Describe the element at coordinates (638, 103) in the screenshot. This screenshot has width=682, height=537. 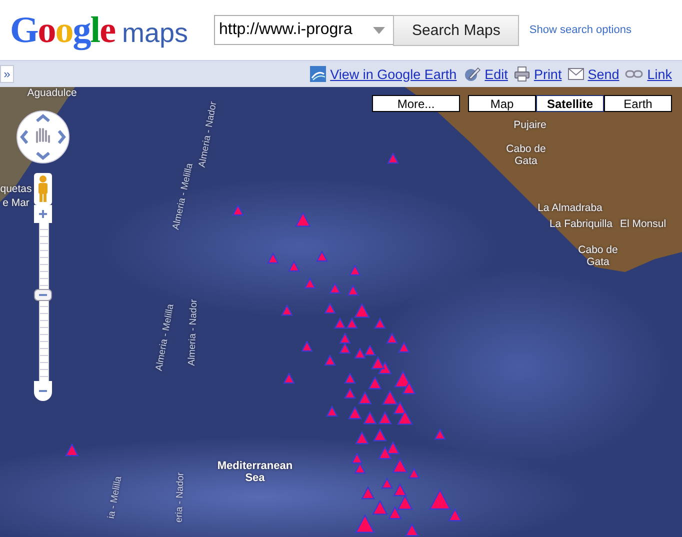
I see `map-type-button: Earth` at that location.